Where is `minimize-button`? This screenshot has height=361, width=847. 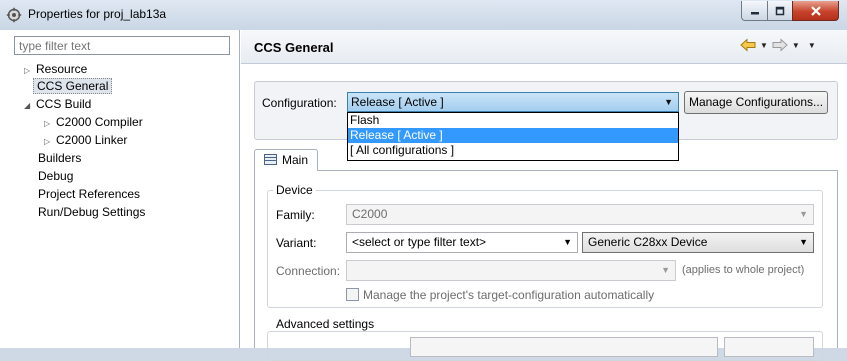 minimize-button is located at coordinates (754, 11).